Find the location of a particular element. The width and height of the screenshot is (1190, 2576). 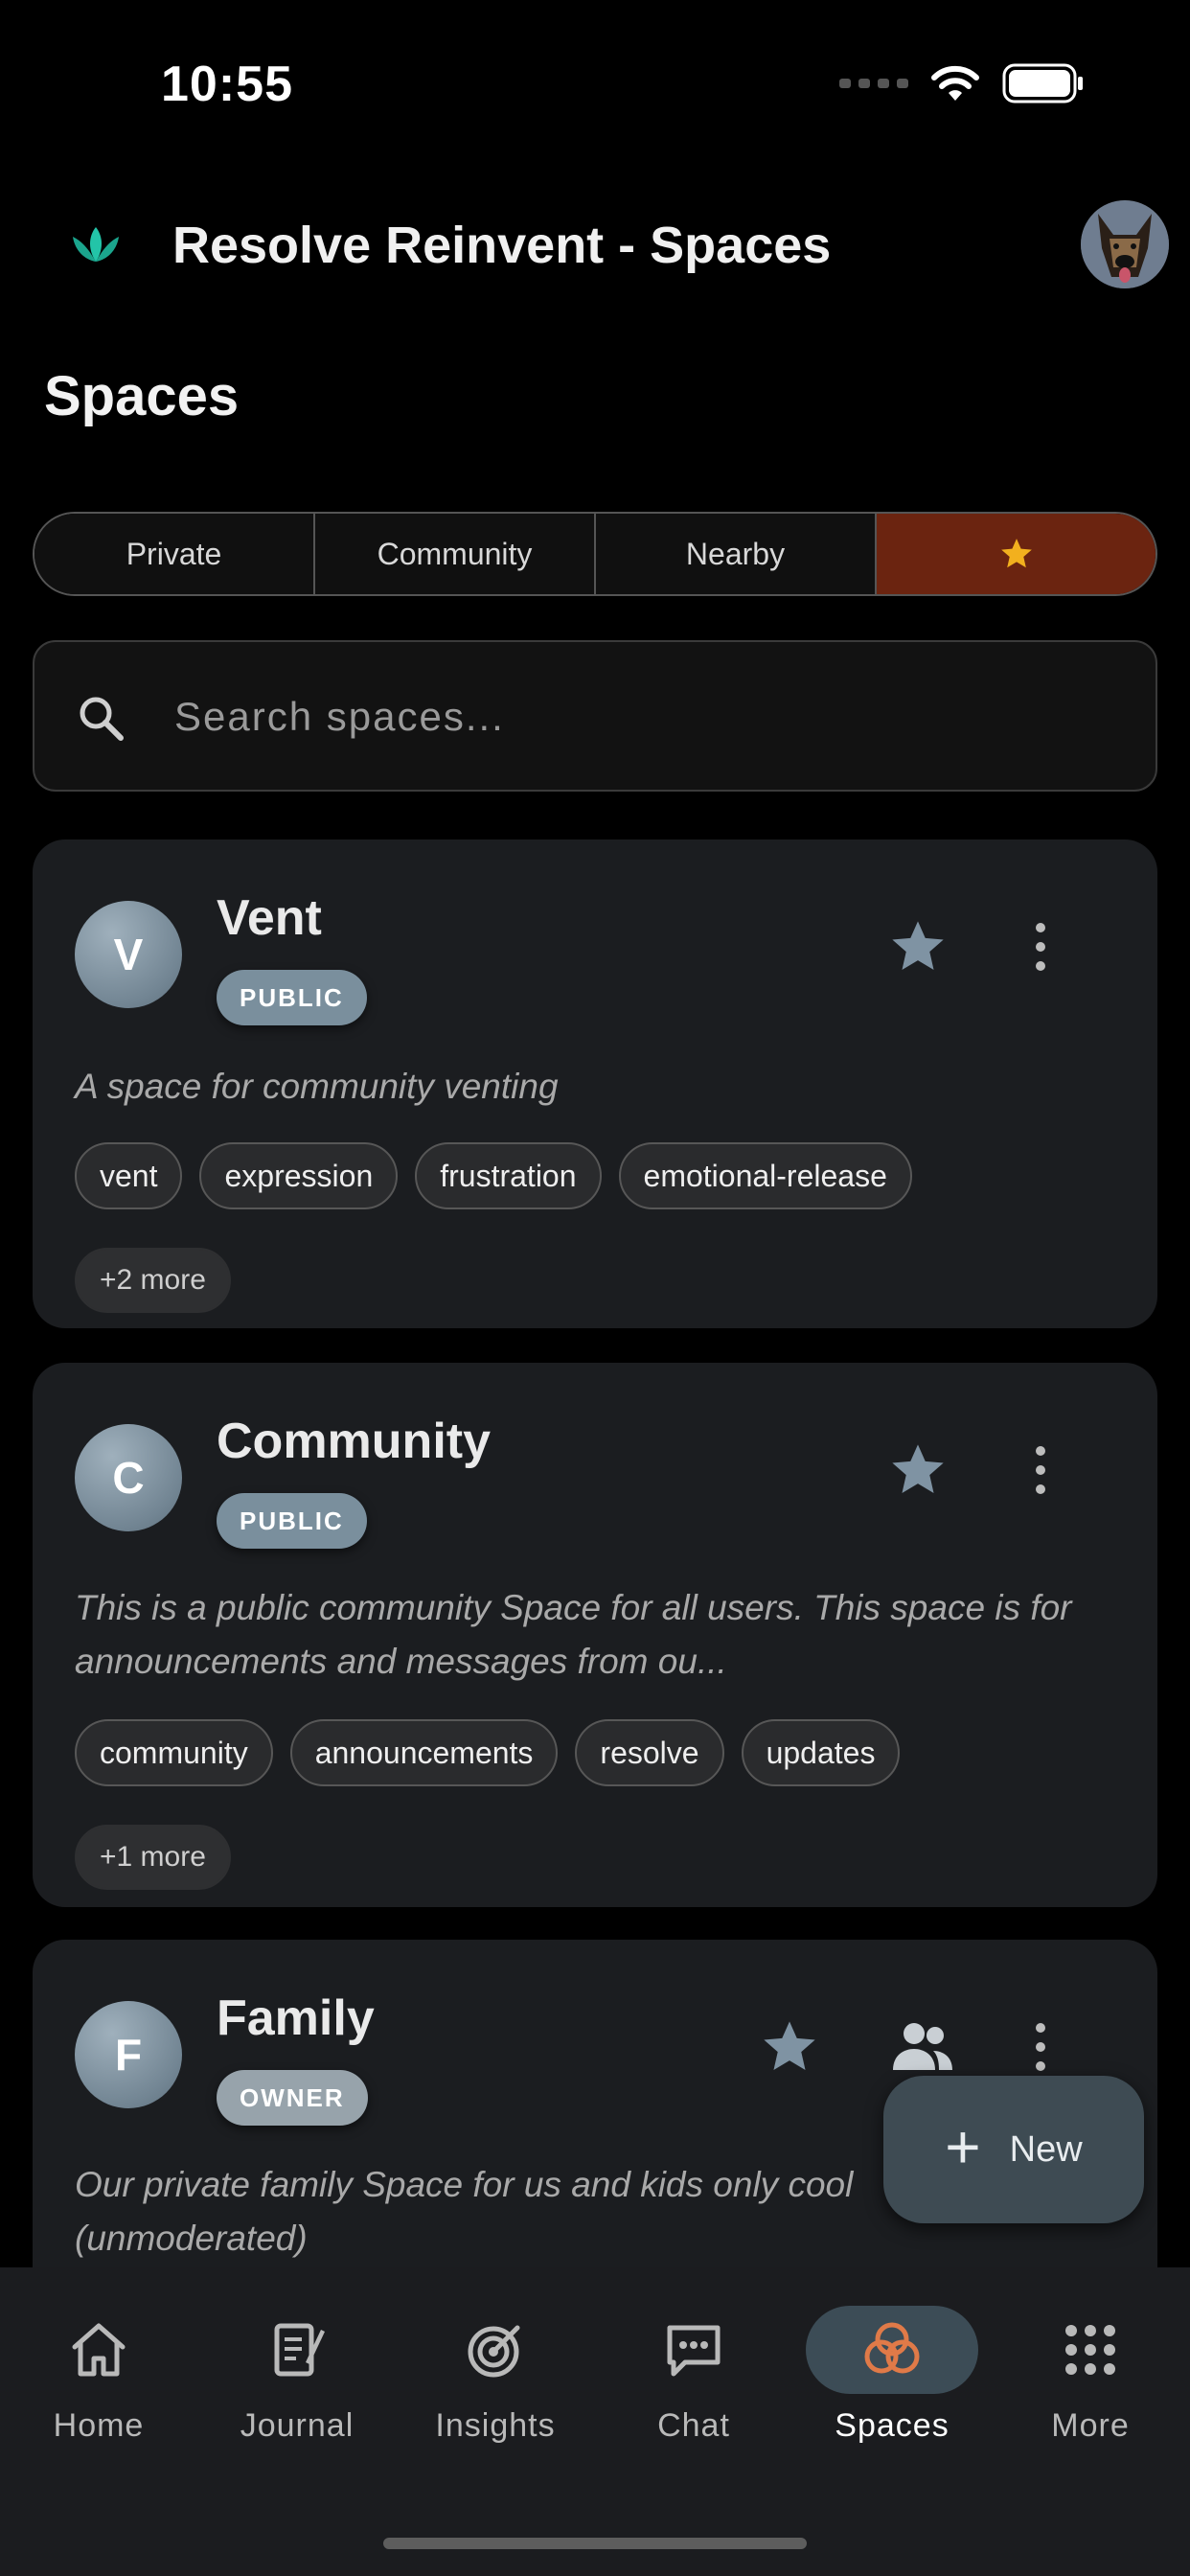

tag-chip: vent is located at coordinates (129, 1176).